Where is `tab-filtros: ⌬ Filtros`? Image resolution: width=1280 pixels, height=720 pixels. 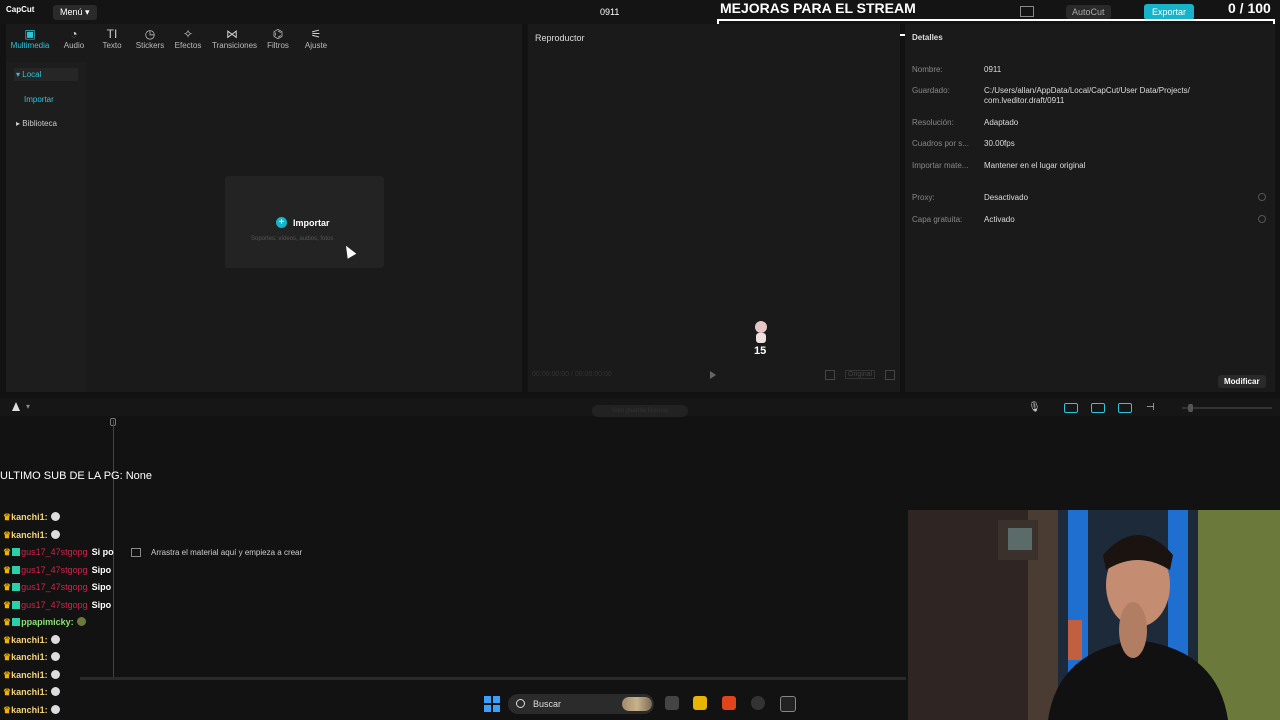 tab-filtros: ⌬ Filtros is located at coordinates (278, 38).